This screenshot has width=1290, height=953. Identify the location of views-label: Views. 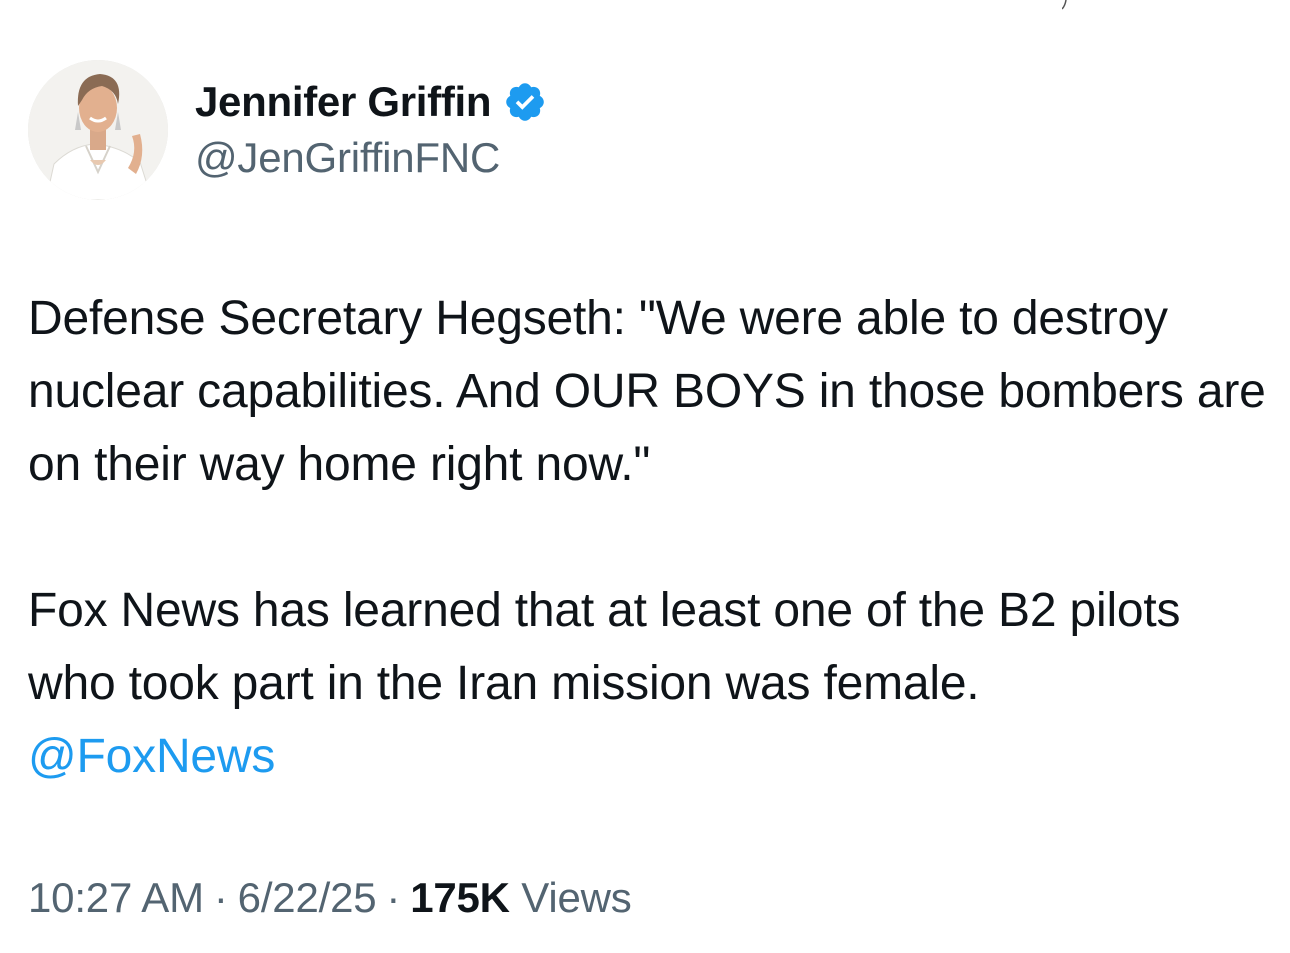
(576, 897).